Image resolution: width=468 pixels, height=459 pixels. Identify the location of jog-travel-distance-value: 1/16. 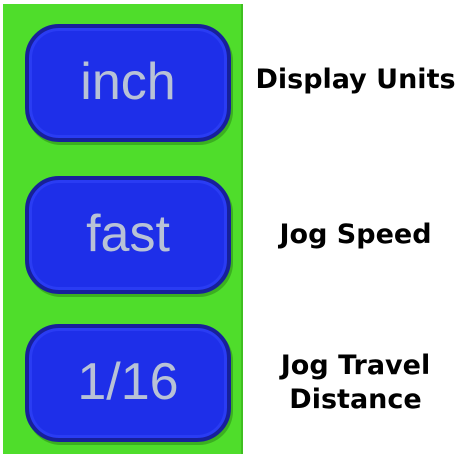
(128, 382).